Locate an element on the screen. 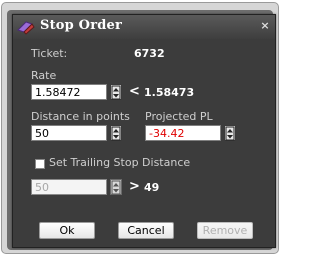 The width and height of the screenshot is (320, 254). trailing-threshold: 49 is located at coordinates (152, 187).